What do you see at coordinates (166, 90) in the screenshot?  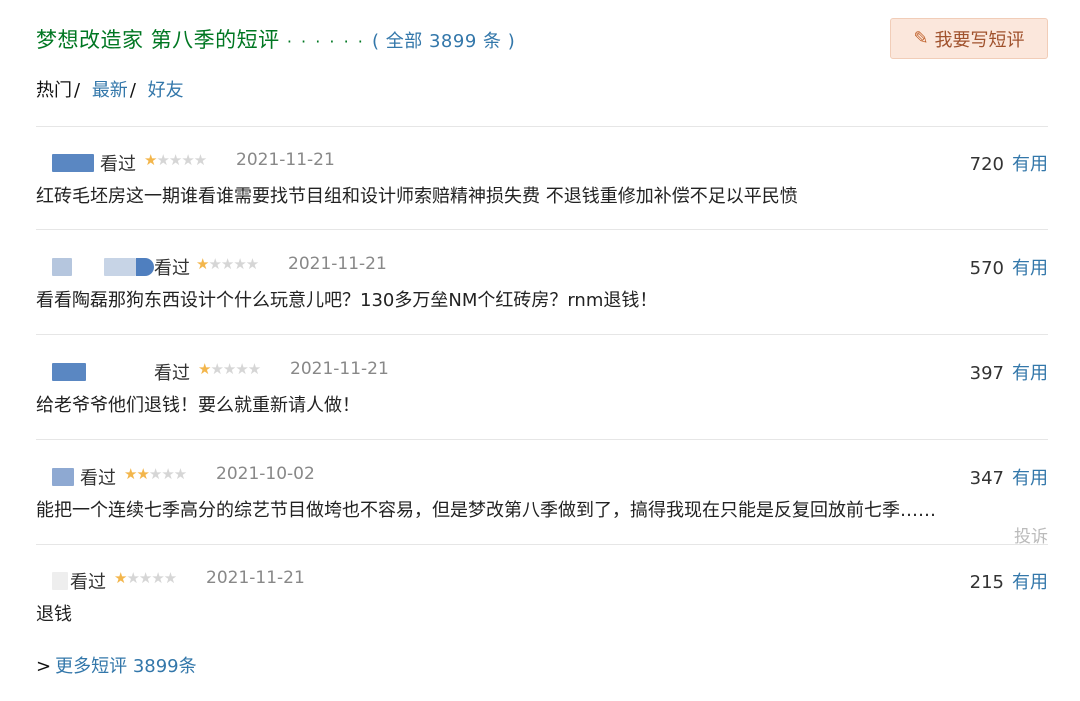 I see `tab-friends: 好友` at bounding box center [166, 90].